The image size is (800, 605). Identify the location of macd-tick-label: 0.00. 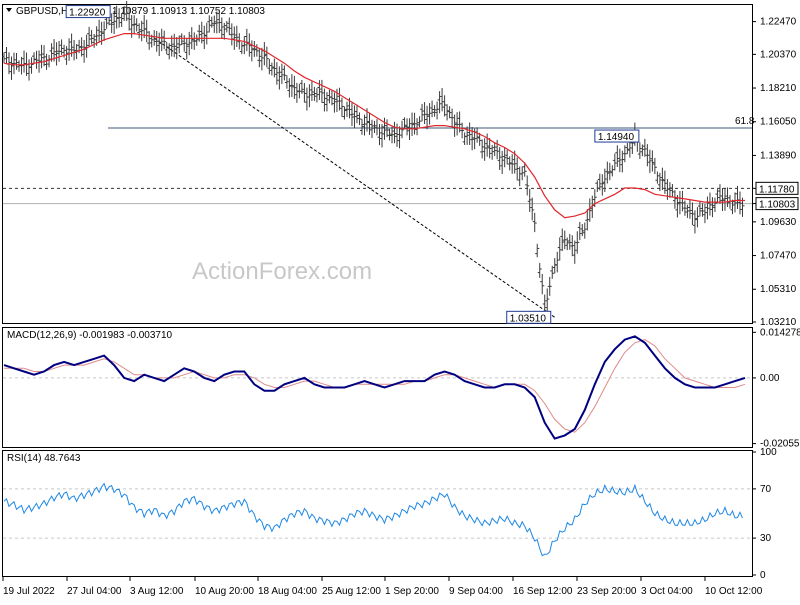
(770, 378).